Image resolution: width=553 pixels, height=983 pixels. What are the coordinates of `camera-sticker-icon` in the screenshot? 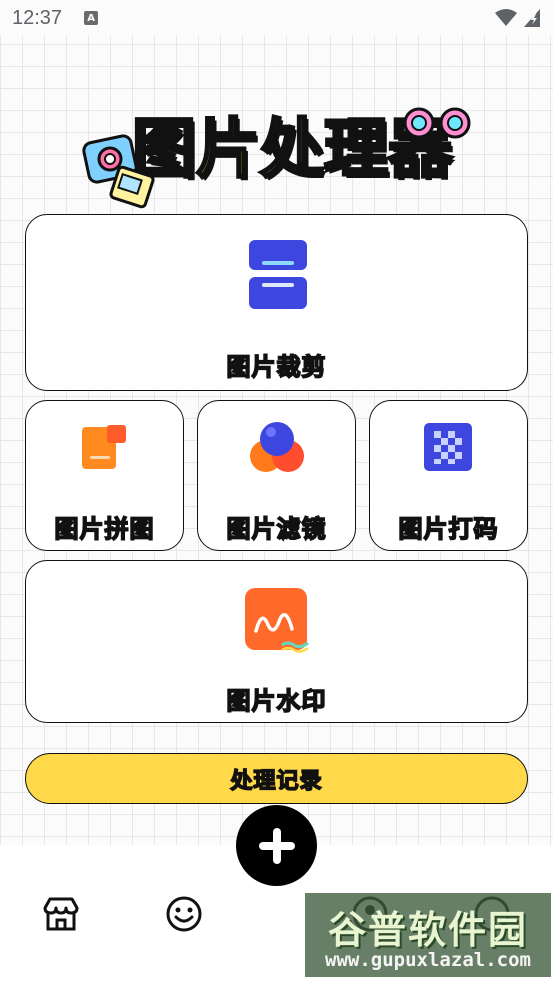 It's located at (118, 171).